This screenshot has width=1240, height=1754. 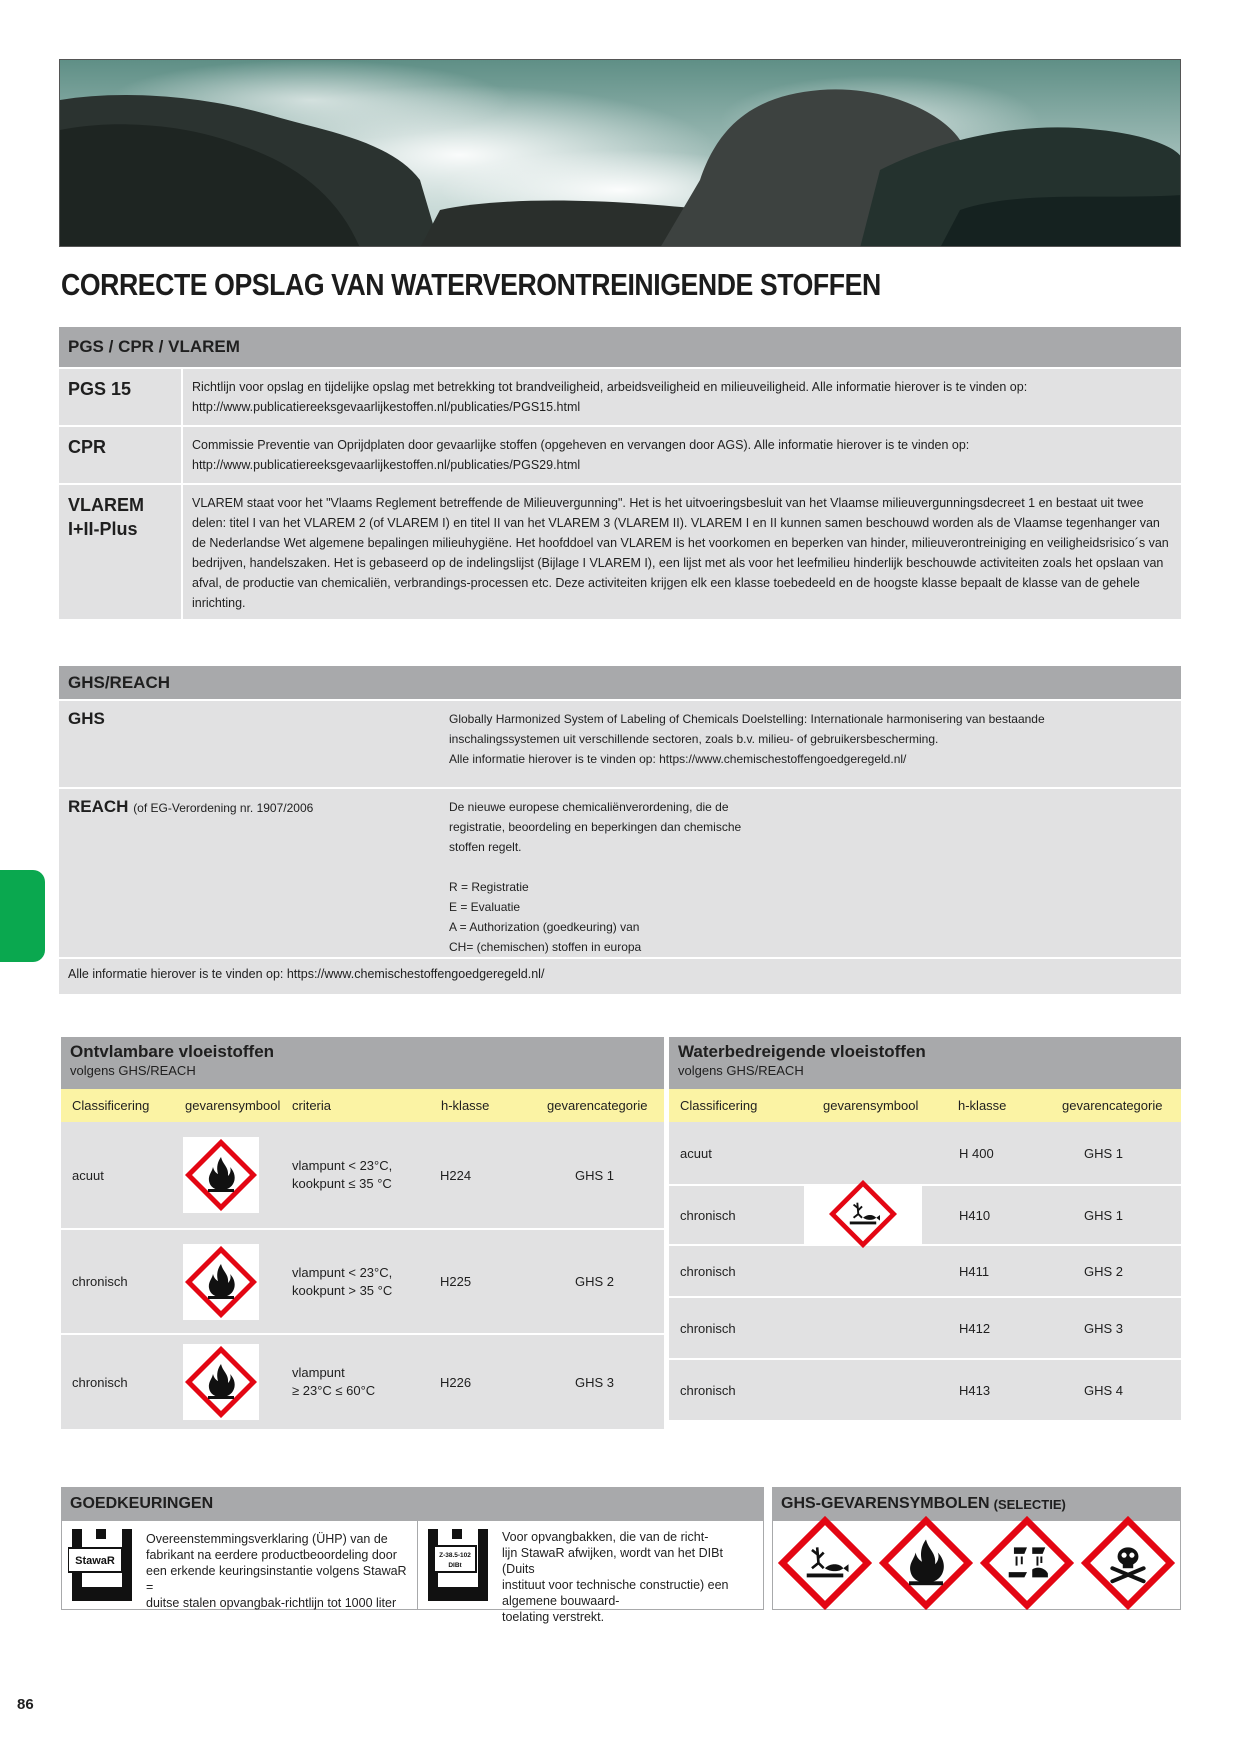 I want to click on row-criteria: vlampunt < 23°C, kookpunt > 35 °C, so click(x=366, y=1282).